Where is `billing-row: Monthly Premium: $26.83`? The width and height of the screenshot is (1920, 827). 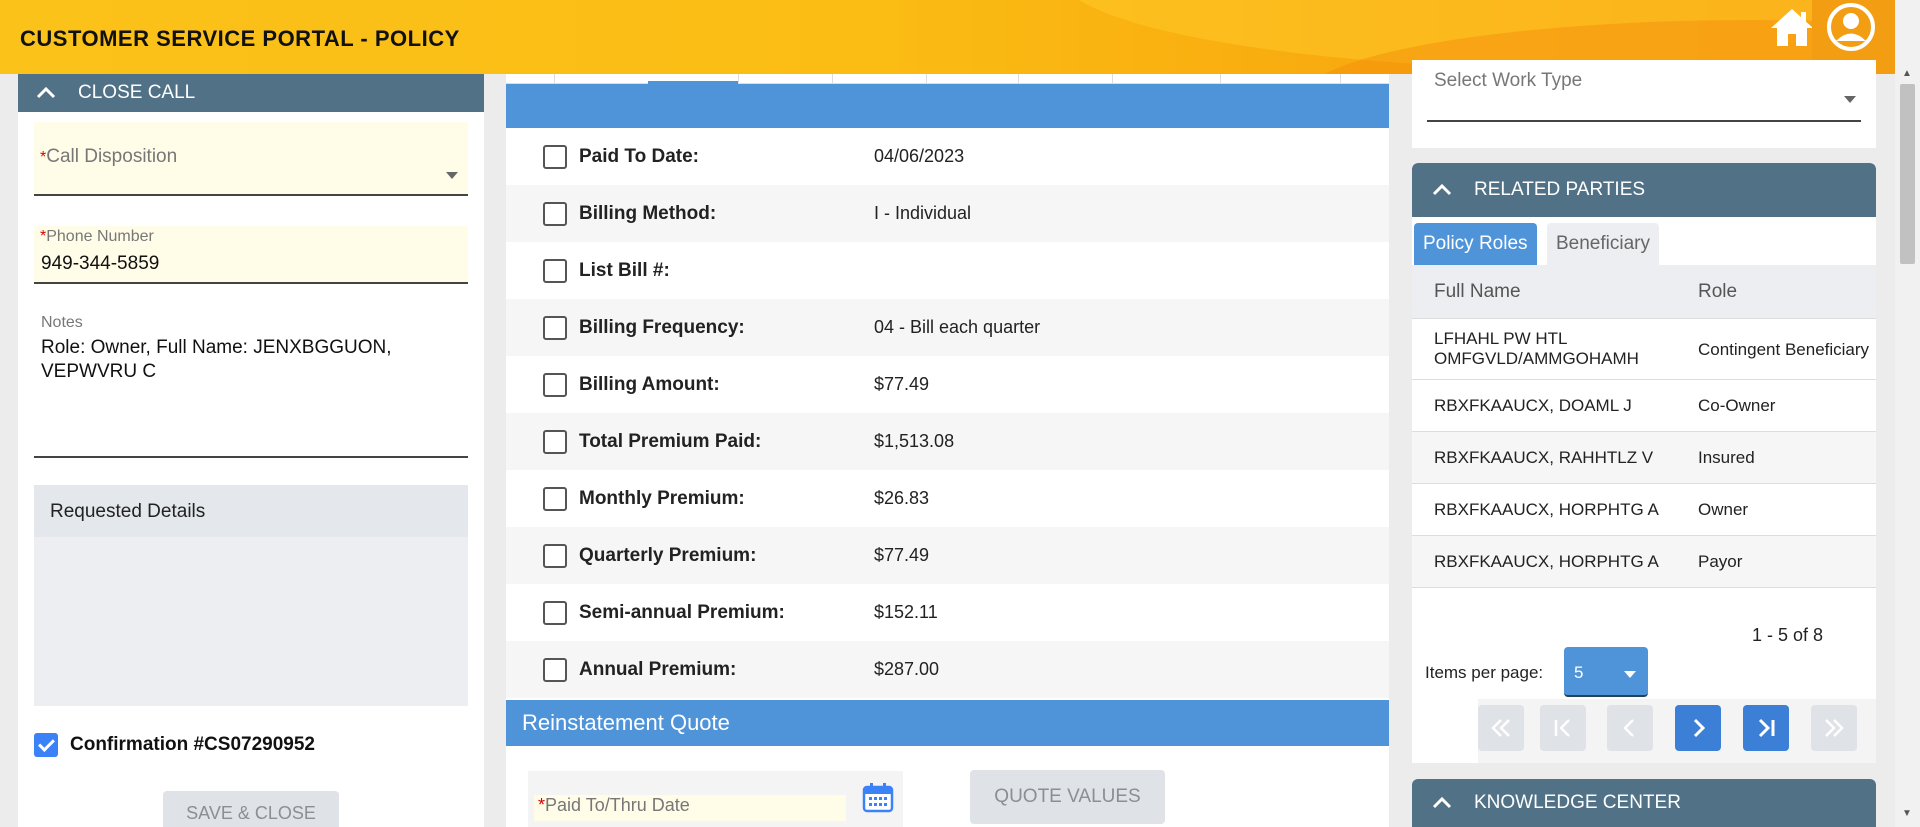
billing-row: Monthly Premium: $26.83 is located at coordinates (947, 498).